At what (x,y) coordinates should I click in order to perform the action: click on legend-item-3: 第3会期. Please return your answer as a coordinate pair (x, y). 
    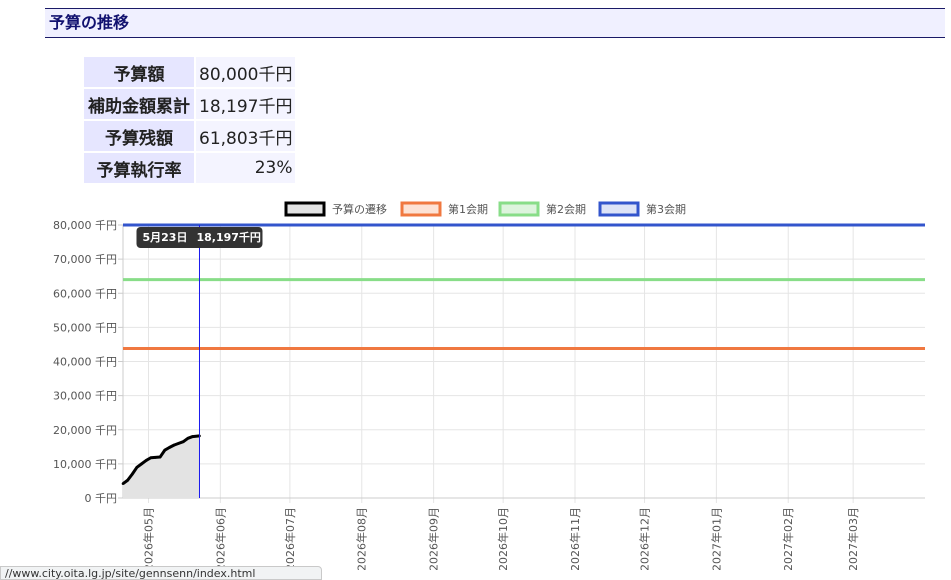
    Looking at the image, I should click on (642, 209).